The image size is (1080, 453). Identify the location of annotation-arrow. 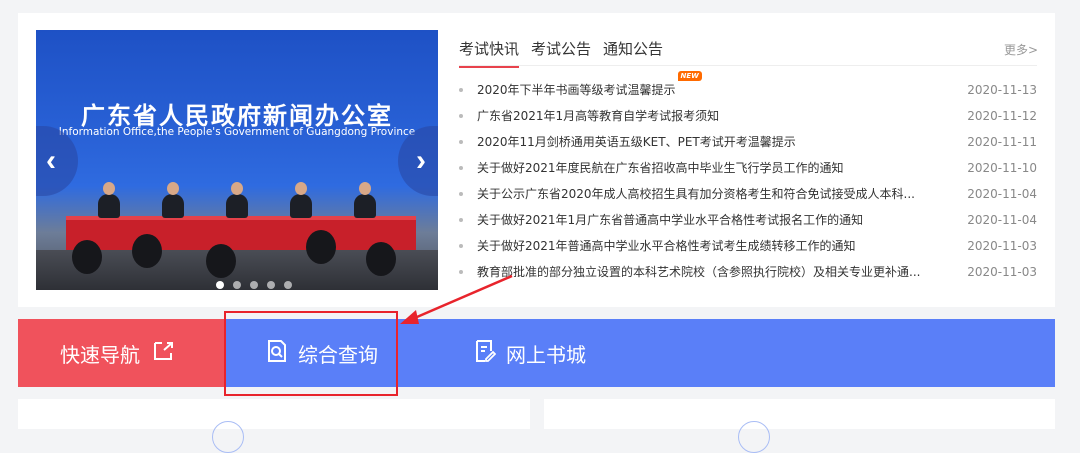
(456, 299).